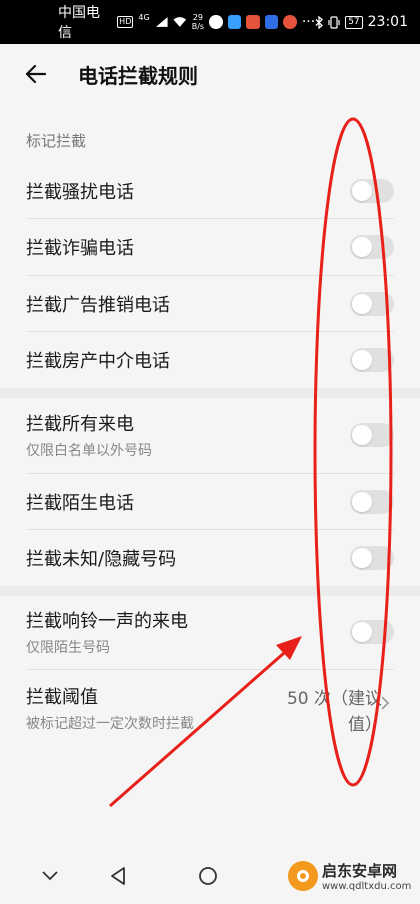 The height and width of the screenshot is (904, 420). Describe the element at coordinates (334, 22) in the screenshot. I see `vibrate-icon` at that location.